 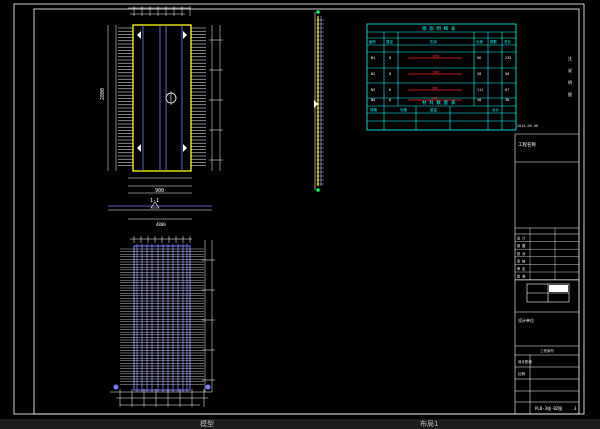 What do you see at coordinates (159, 191) in the screenshot?
I see `plan-width-label: 900` at bounding box center [159, 191].